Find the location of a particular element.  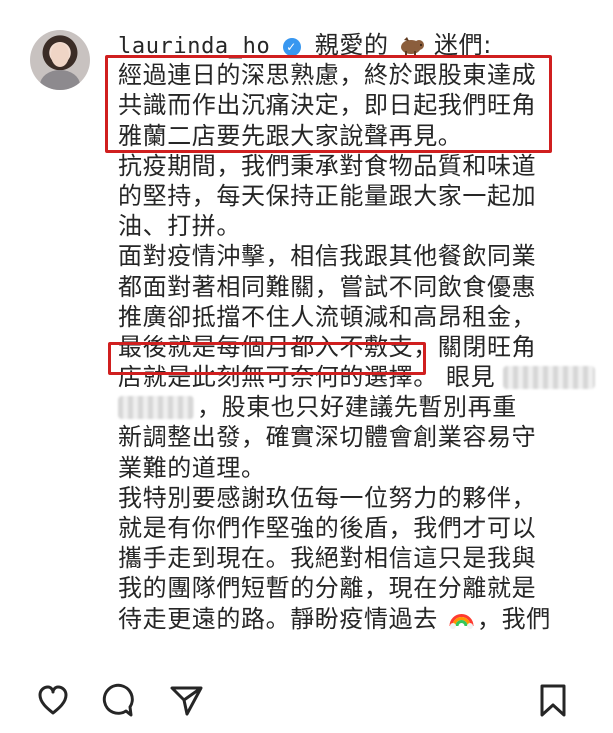

caption-line: 就是有你們作堅強的後盾，我們才可以 is located at coordinates (327, 528).